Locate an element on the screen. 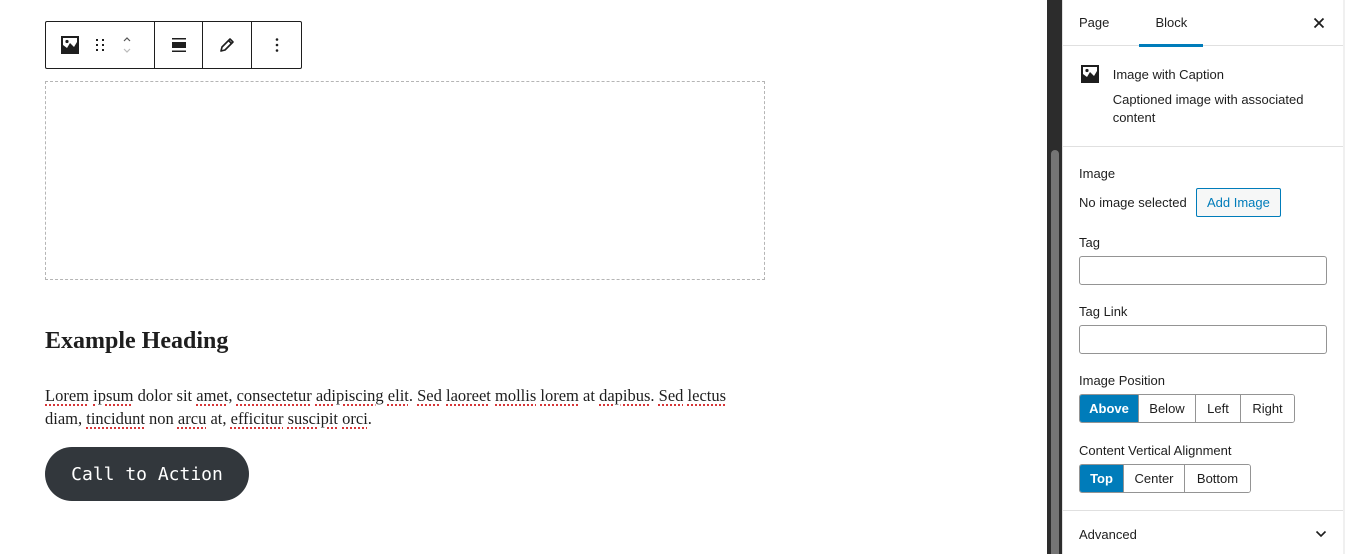 Image resolution: width=1345 pixels, height=554 pixels. scrollbar-thumb is located at coordinates (1055, 352).